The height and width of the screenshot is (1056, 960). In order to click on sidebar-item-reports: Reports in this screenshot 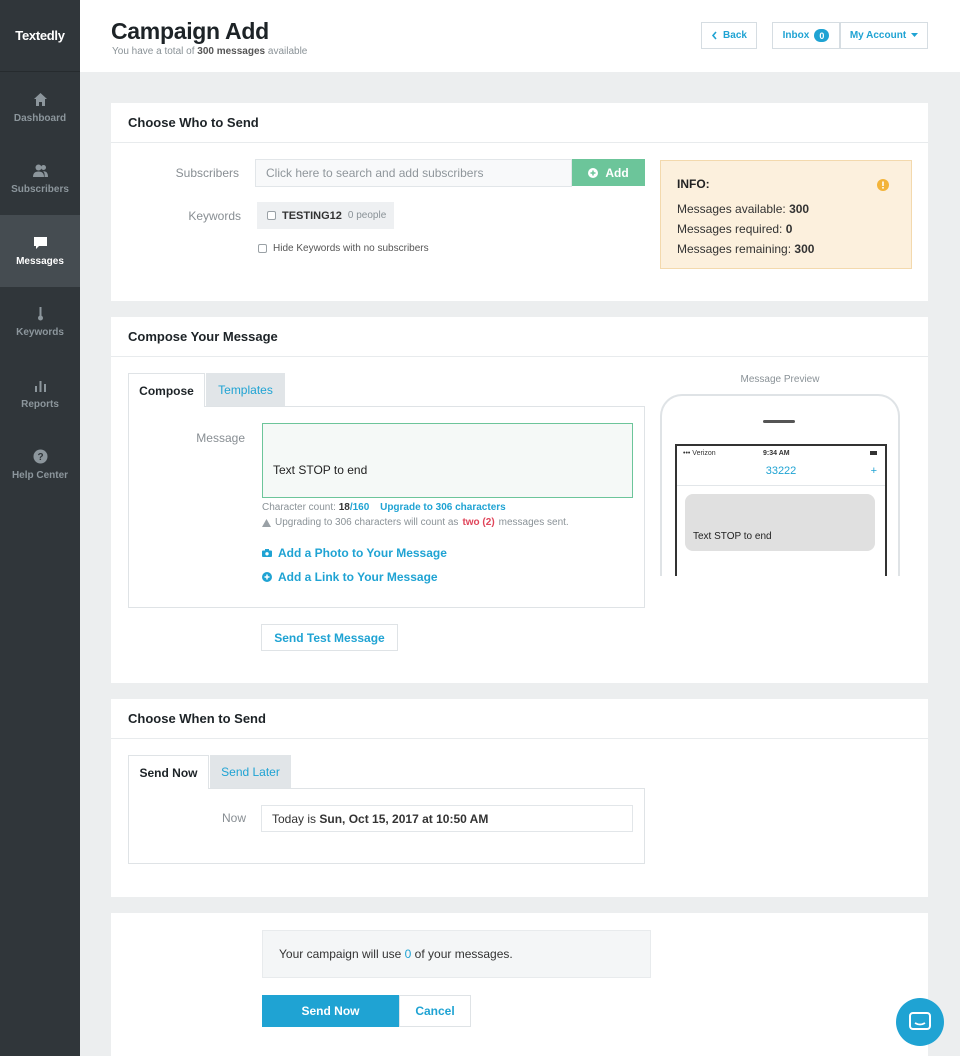, I will do `click(40, 394)`.